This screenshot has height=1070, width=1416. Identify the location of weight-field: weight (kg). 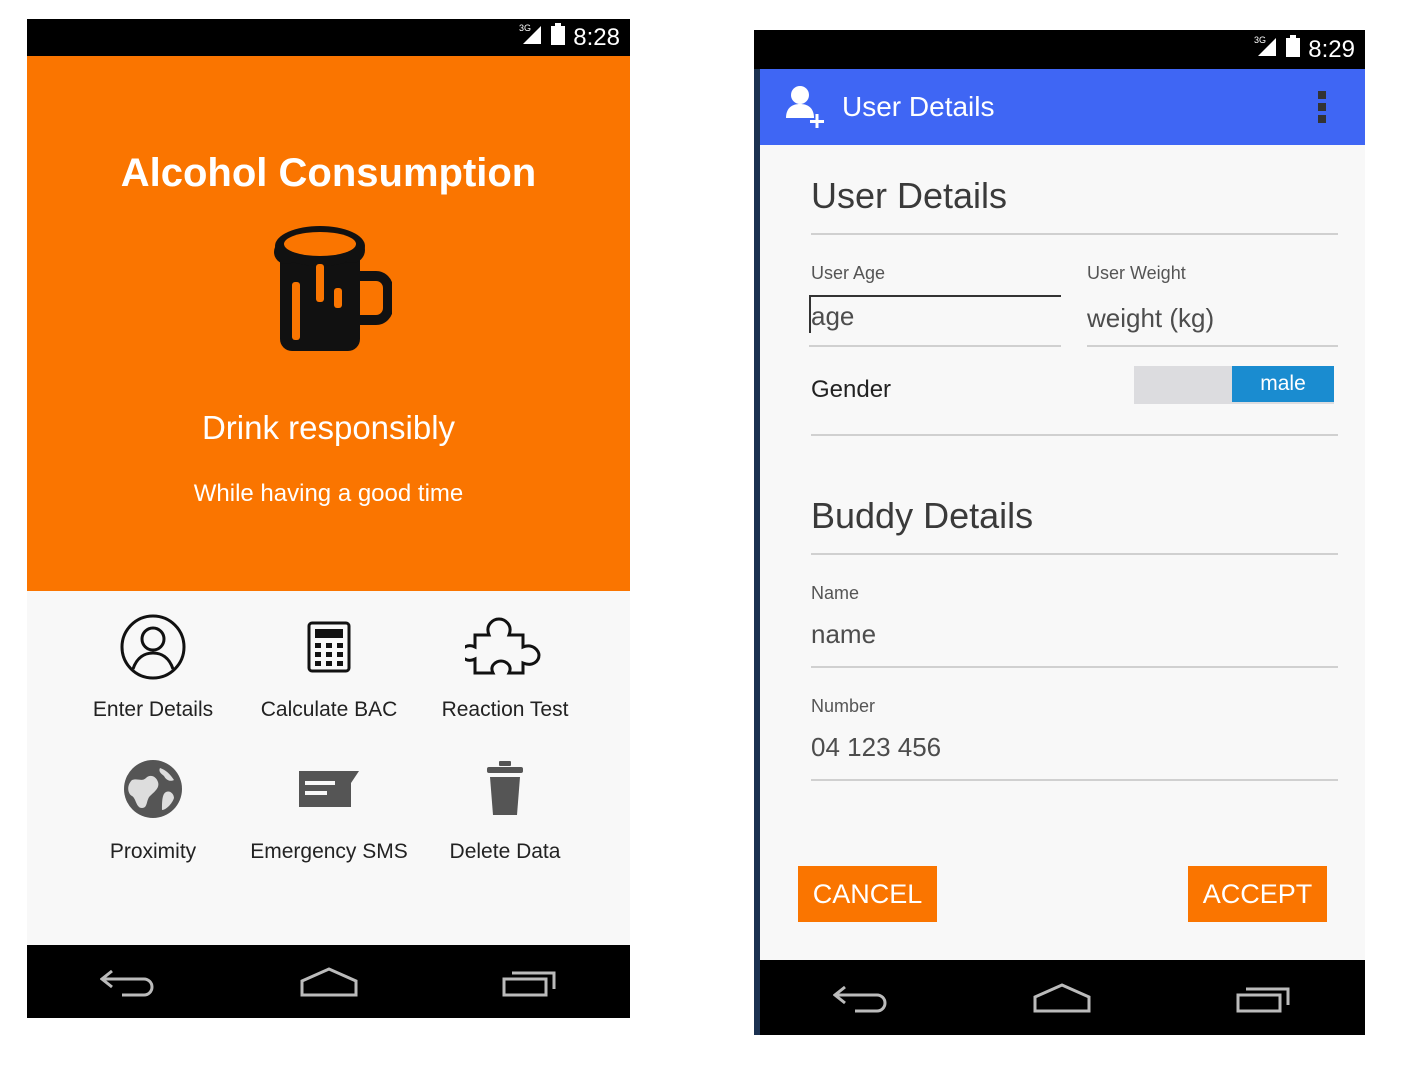
(1212, 321).